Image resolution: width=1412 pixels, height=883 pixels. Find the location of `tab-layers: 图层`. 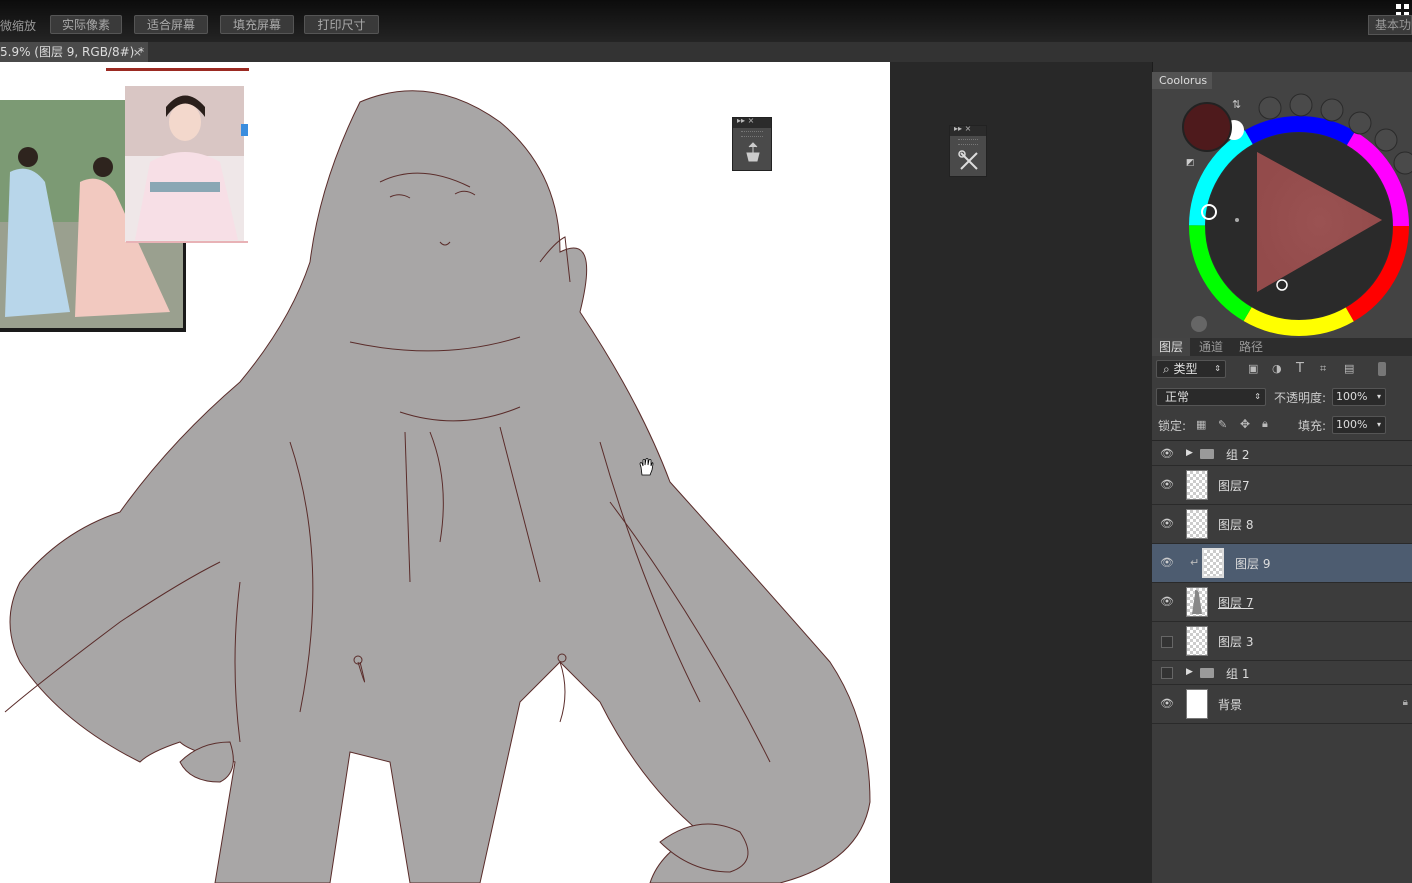

tab-layers: 图层 is located at coordinates (1171, 347).